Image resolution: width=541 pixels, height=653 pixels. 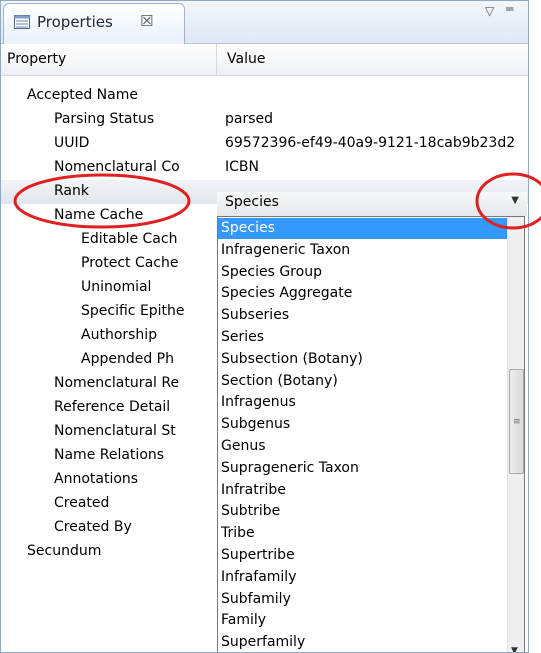 What do you see at coordinates (508, 201) in the screenshot?
I see `arrow-highlight-ellipse` at bounding box center [508, 201].